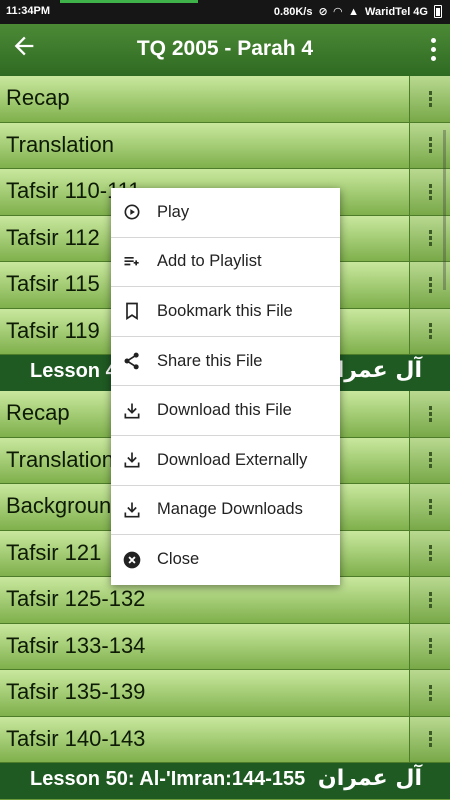 The width and height of the screenshot is (450, 800). I want to click on list-item-label: Tafsir 121, so click(54, 552).